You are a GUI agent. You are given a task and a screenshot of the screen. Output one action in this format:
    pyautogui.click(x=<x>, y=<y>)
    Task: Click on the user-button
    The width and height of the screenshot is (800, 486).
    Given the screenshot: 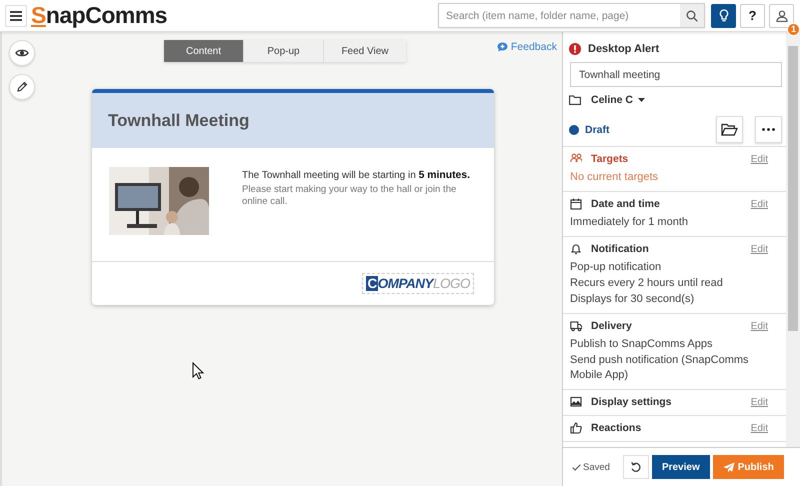 What is the action you would take?
    pyautogui.click(x=781, y=16)
    